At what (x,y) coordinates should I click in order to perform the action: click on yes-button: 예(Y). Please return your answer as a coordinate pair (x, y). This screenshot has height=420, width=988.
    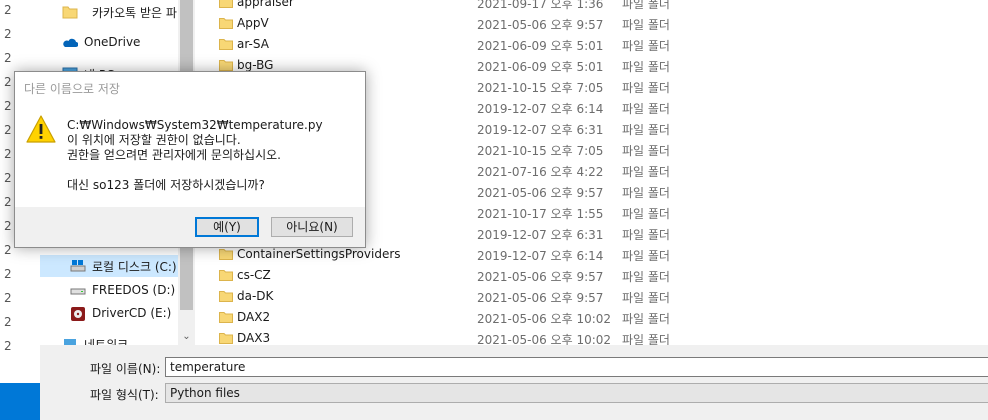
    Looking at the image, I should click on (227, 227).